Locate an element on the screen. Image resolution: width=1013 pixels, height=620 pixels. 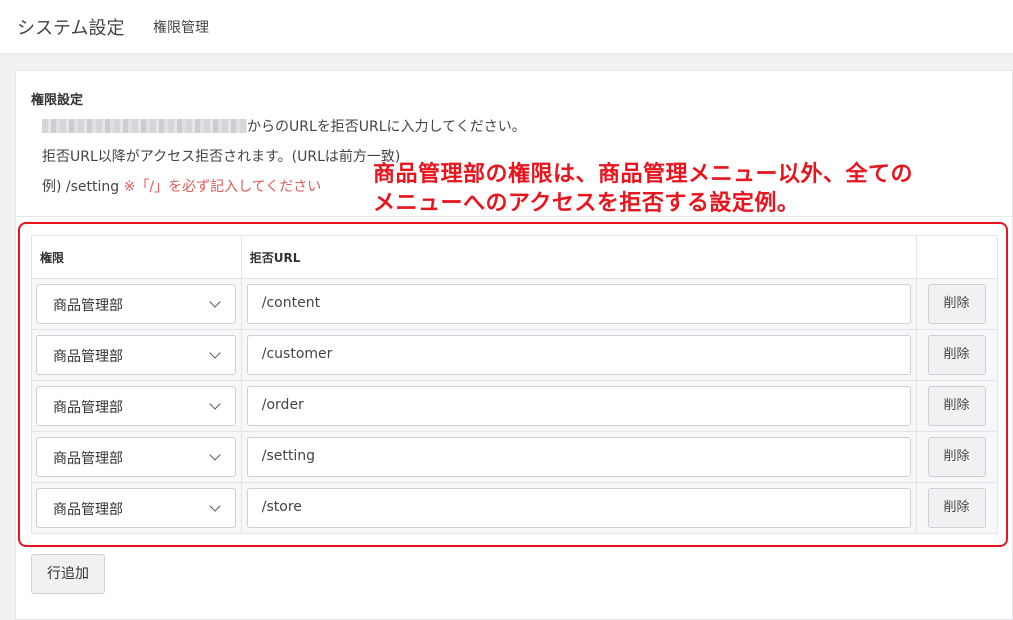
page-title: システム設定 is located at coordinates (71, 28).